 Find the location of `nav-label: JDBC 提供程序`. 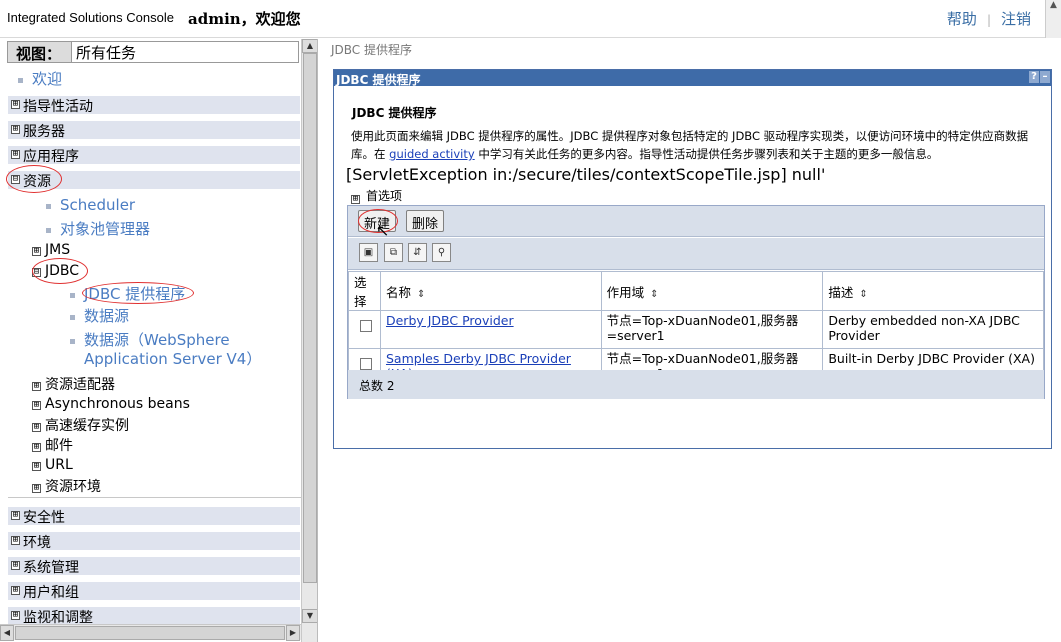

nav-label: JDBC 提供程序 is located at coordinates (134, 294).